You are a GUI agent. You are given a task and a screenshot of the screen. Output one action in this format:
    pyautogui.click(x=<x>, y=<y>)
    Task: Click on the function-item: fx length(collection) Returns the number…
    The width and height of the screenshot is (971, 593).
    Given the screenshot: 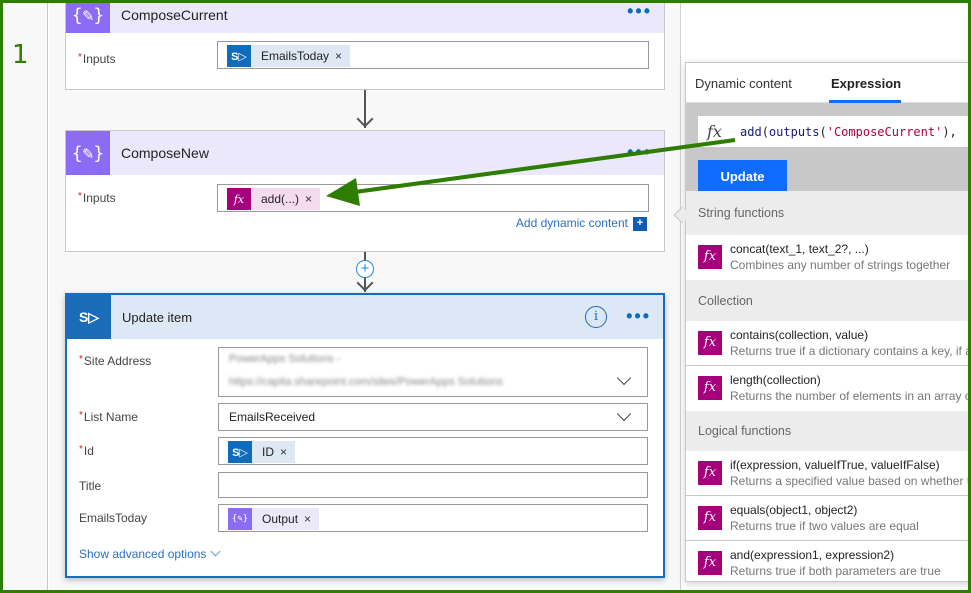 What is the action you would take?
    pyautogui.click(x=828, y=388)
    